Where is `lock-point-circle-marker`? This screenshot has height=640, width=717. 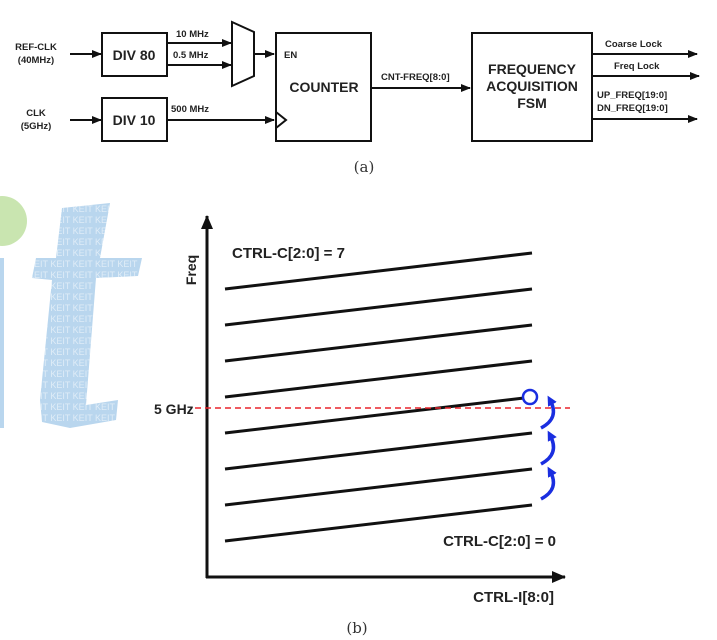
lock-point-circle-marker is located at coordinates (530, 397).